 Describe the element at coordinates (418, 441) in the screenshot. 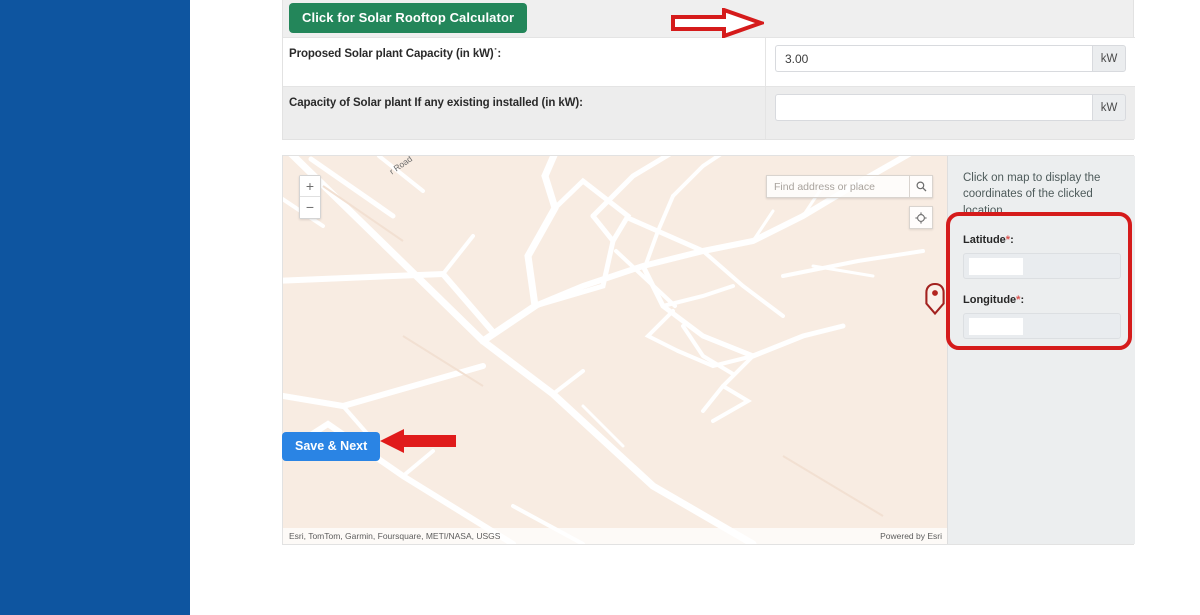

I see `arrow-to-save-button-icon` at that location.